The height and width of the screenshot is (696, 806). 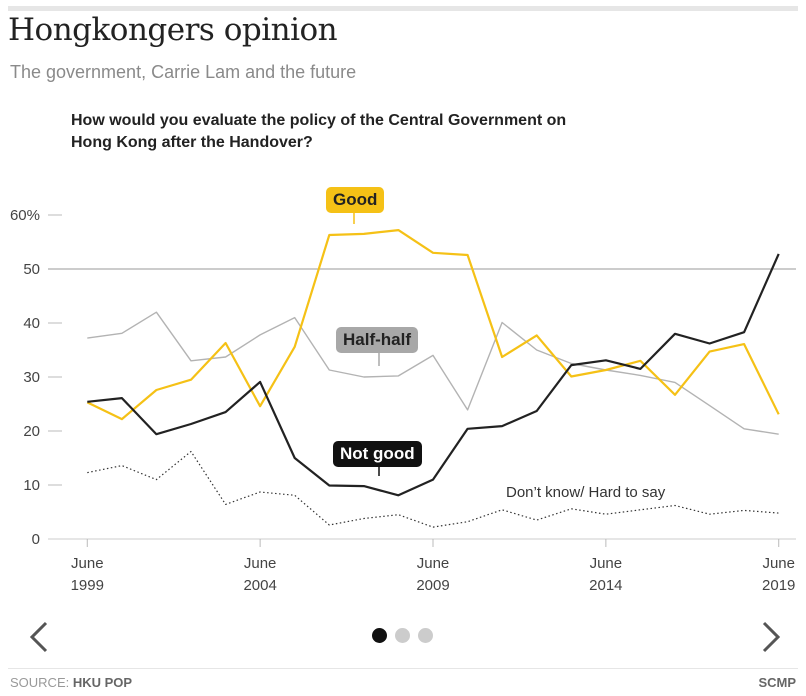 What do you see at coordinates (36, 539) in the screenshot?
I see `y-tick-label-0: 0` at bounding box center [36, 539].